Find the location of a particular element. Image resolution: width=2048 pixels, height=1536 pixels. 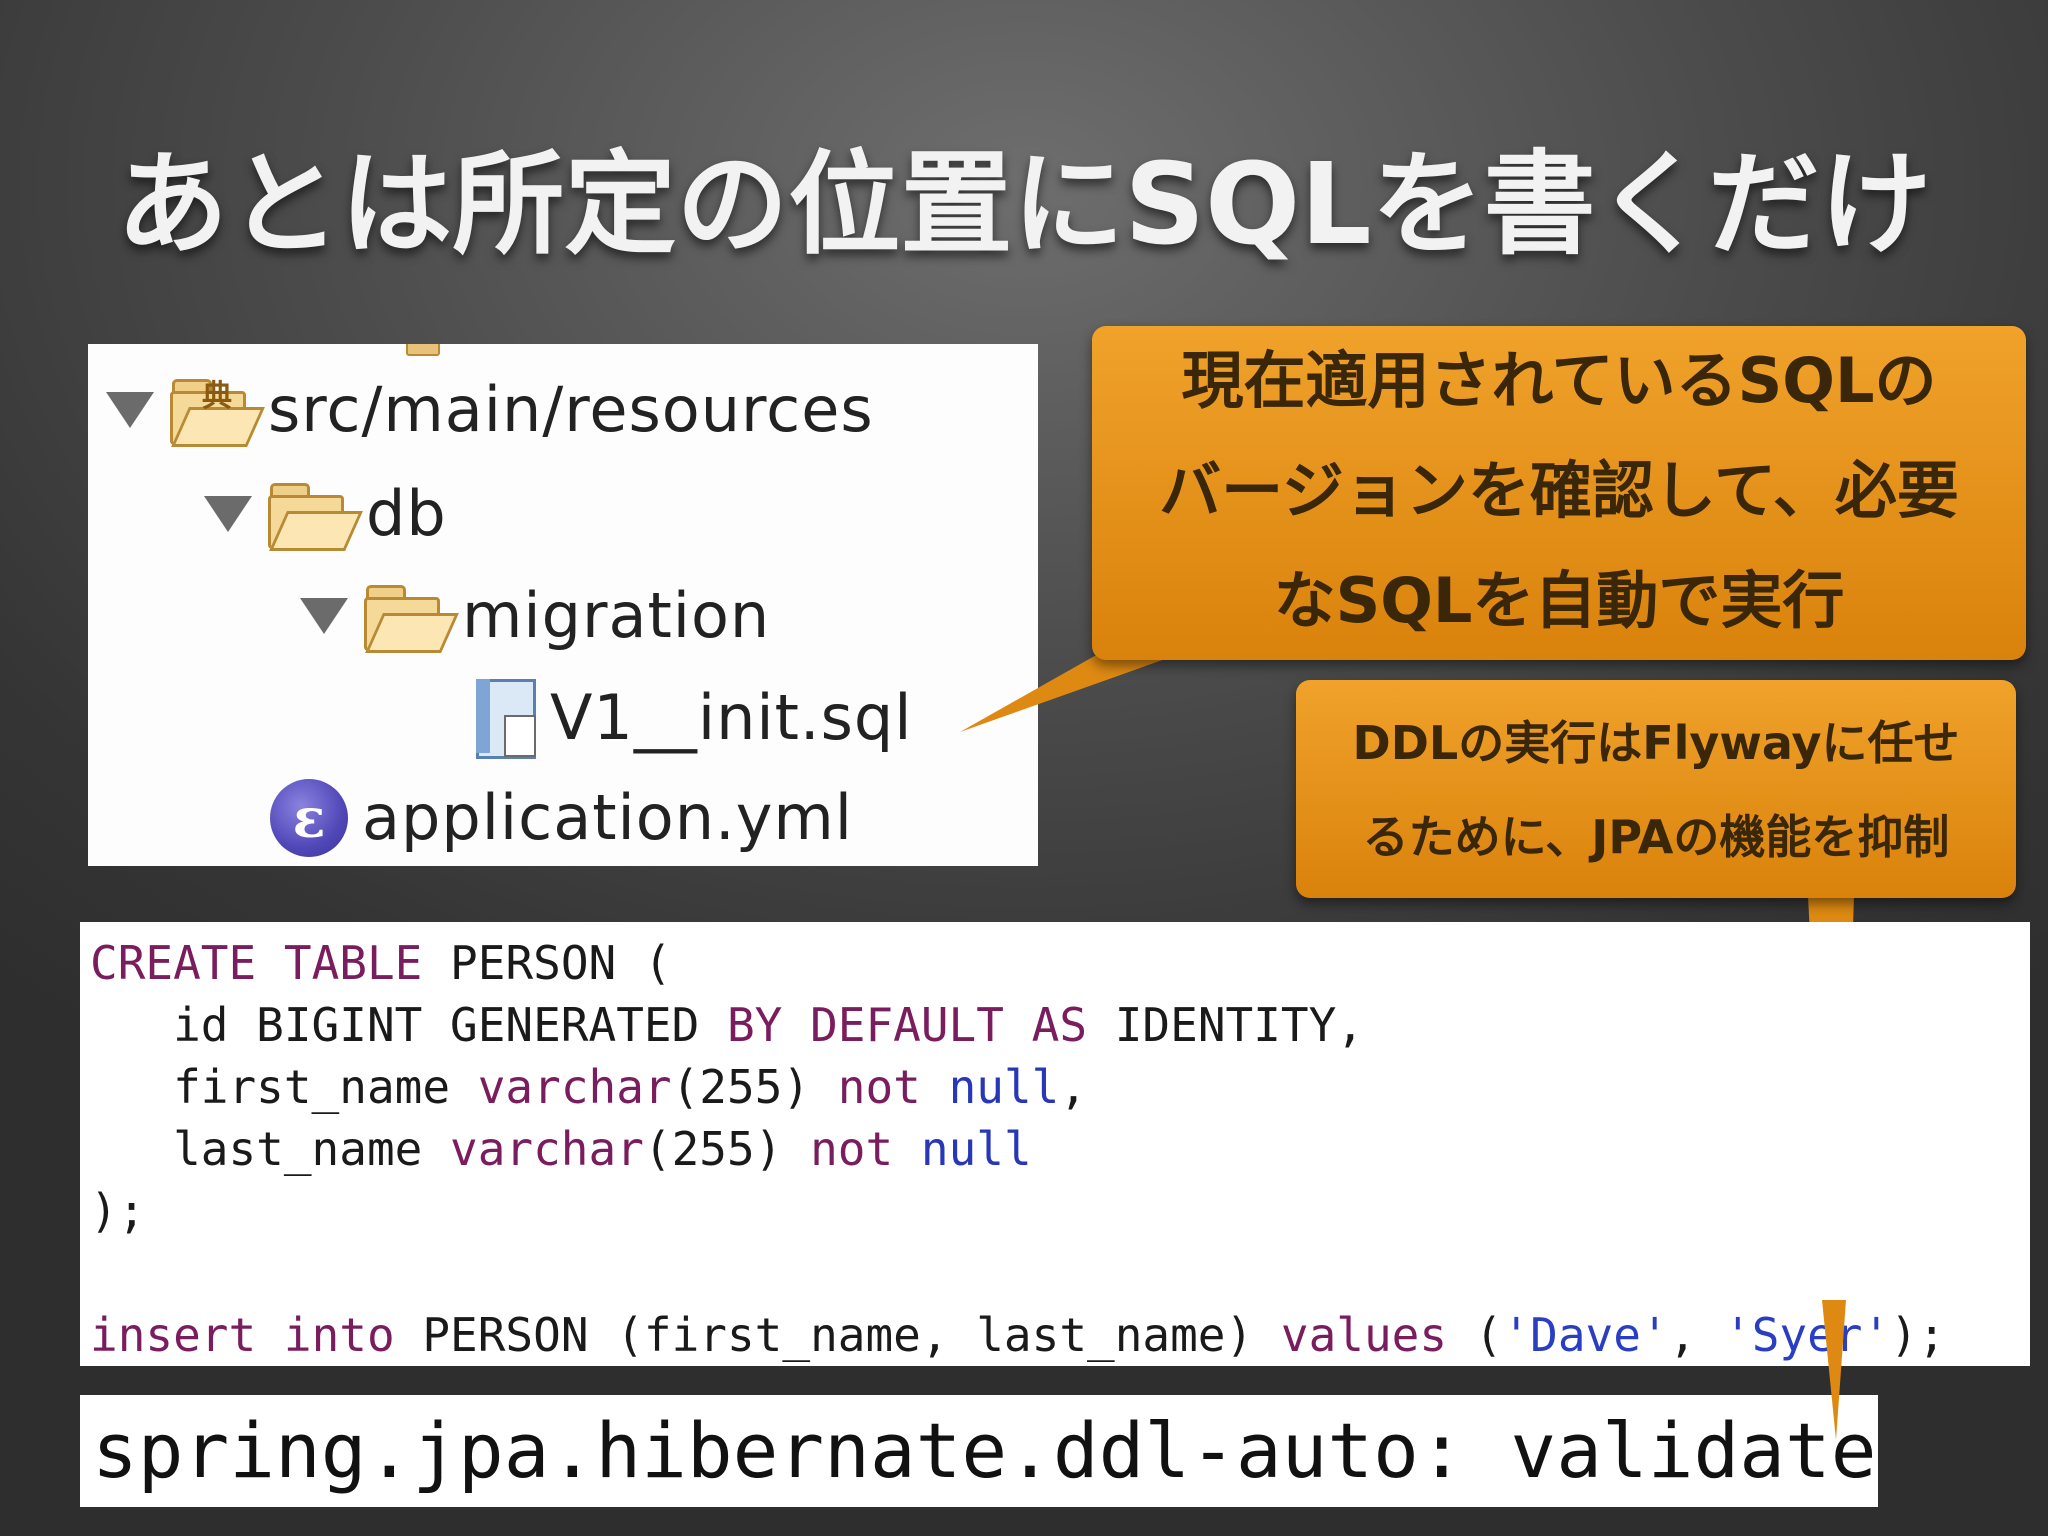

tree-item-label: V1__init.sql is located at coordinates (731, 717).